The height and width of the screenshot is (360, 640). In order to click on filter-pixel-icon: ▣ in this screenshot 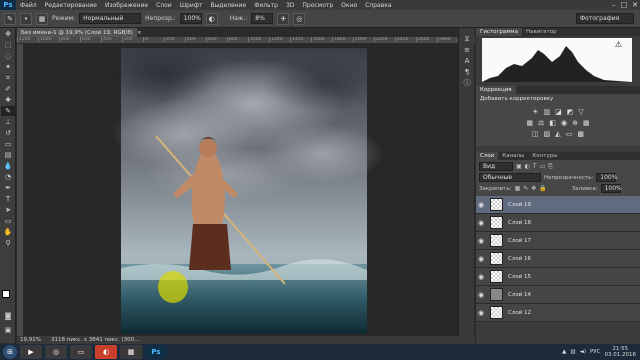, I will do `click(519, 166)`.